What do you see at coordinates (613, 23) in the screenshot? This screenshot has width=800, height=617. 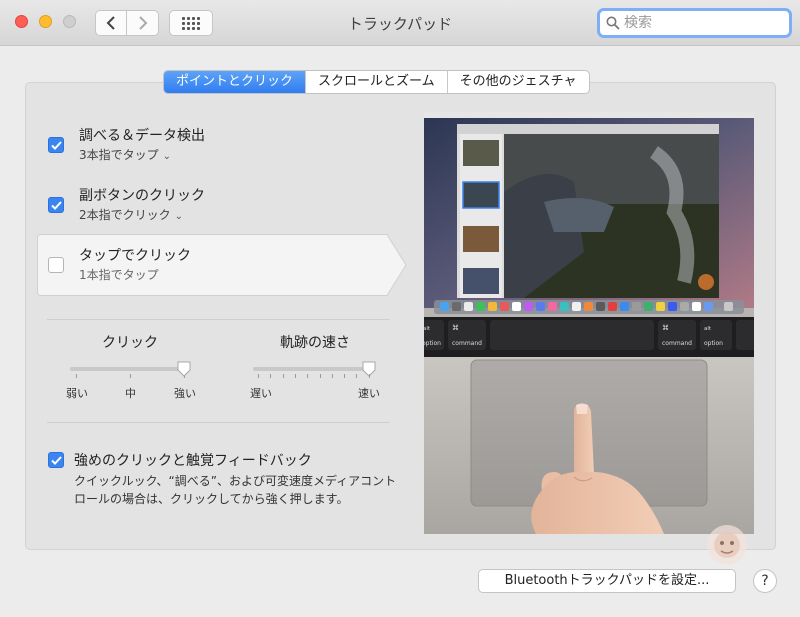 I see `search-icon` at bounding box center [613, 23].